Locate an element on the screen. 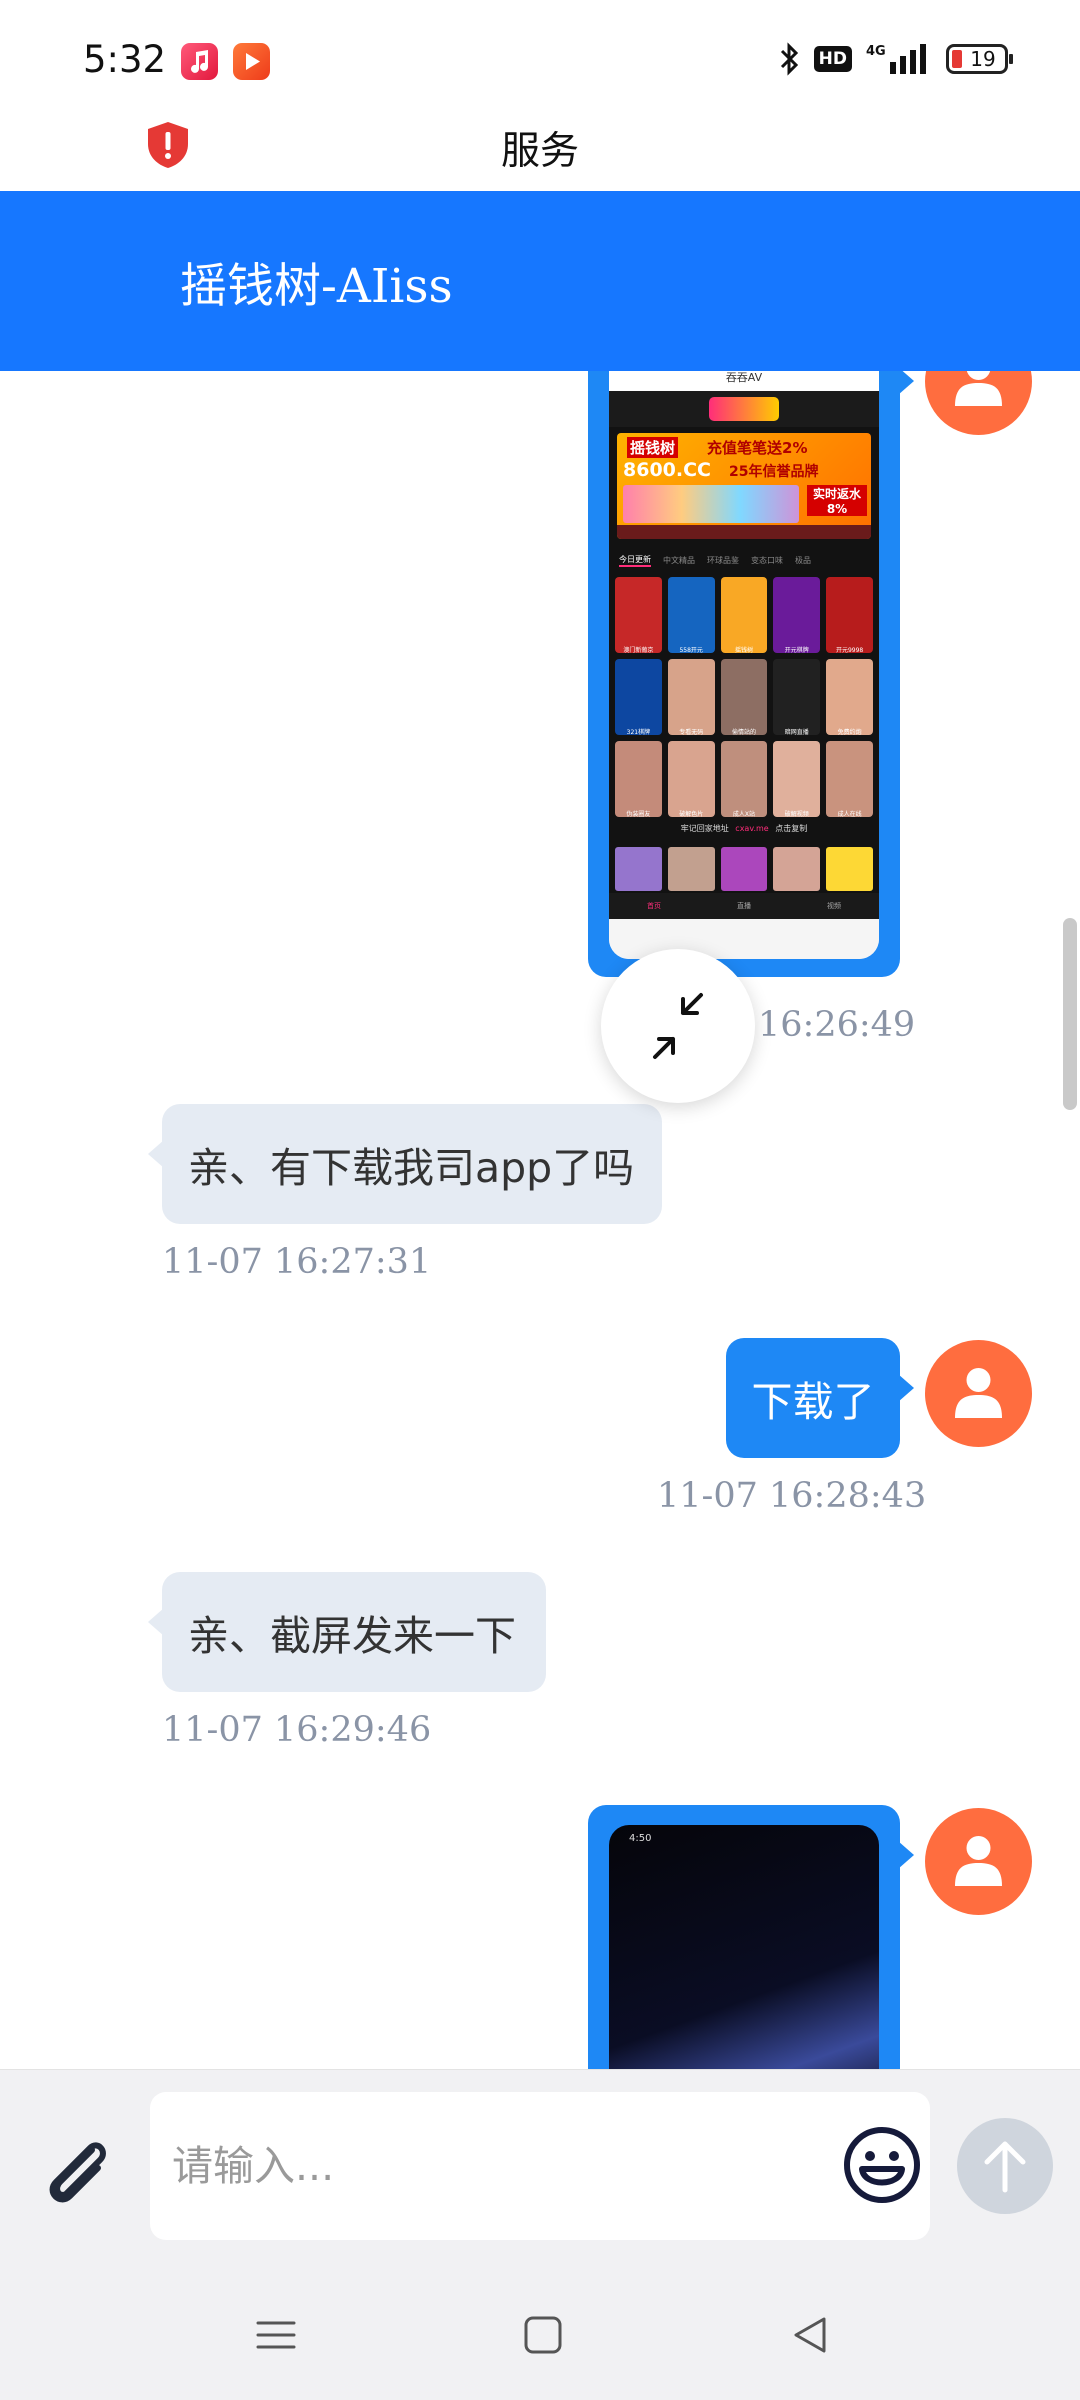 The image size is (1080, 2400). message-image-bubble: 4:50 is located at coordinates (751, 1937).